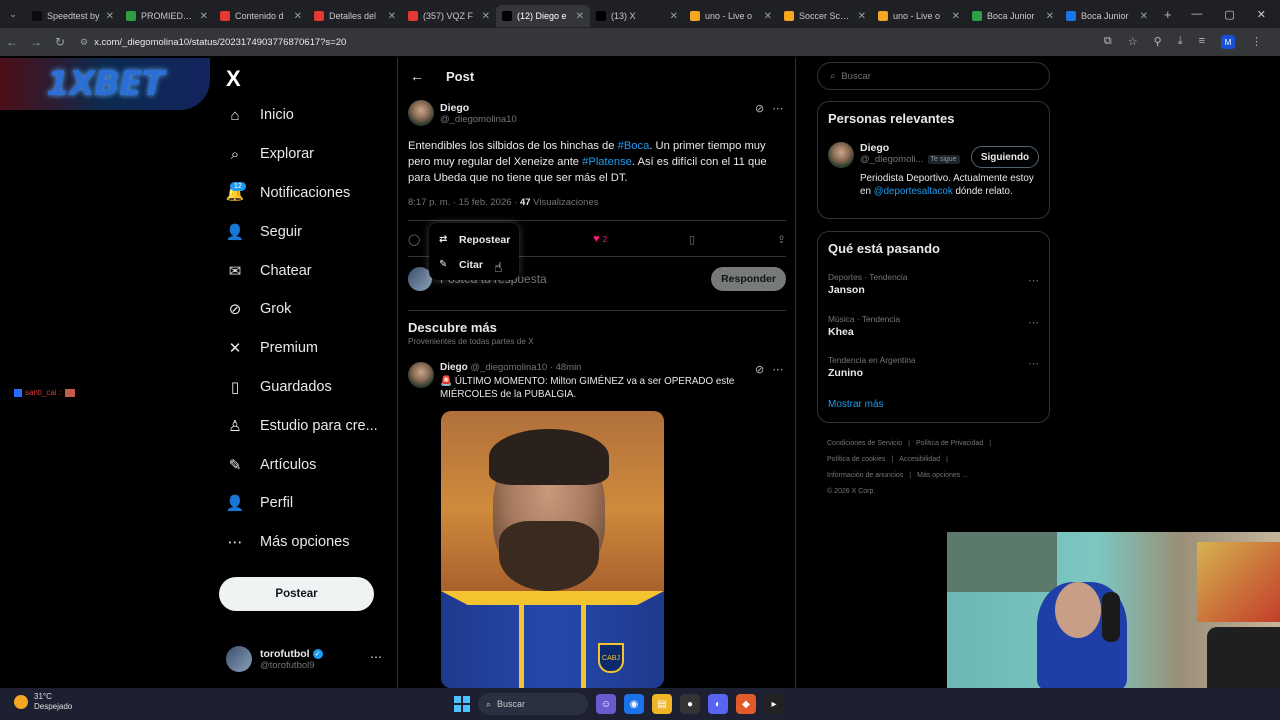  What do you see at coordinates (1168, 14) in the screenshot?
I see `new-tab-button: +` at bounding box center [1168, 14].